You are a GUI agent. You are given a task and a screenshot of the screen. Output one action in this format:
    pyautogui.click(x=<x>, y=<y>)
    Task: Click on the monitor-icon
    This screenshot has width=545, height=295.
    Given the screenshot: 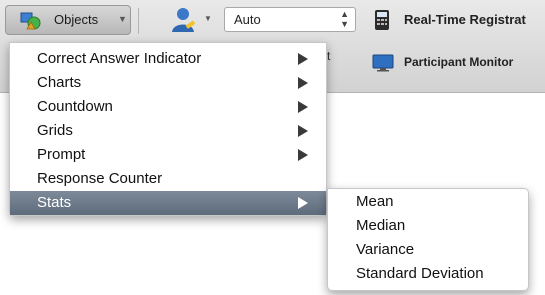 What is the action you would take?
    pyautogui.click(x=383, y=63)
    